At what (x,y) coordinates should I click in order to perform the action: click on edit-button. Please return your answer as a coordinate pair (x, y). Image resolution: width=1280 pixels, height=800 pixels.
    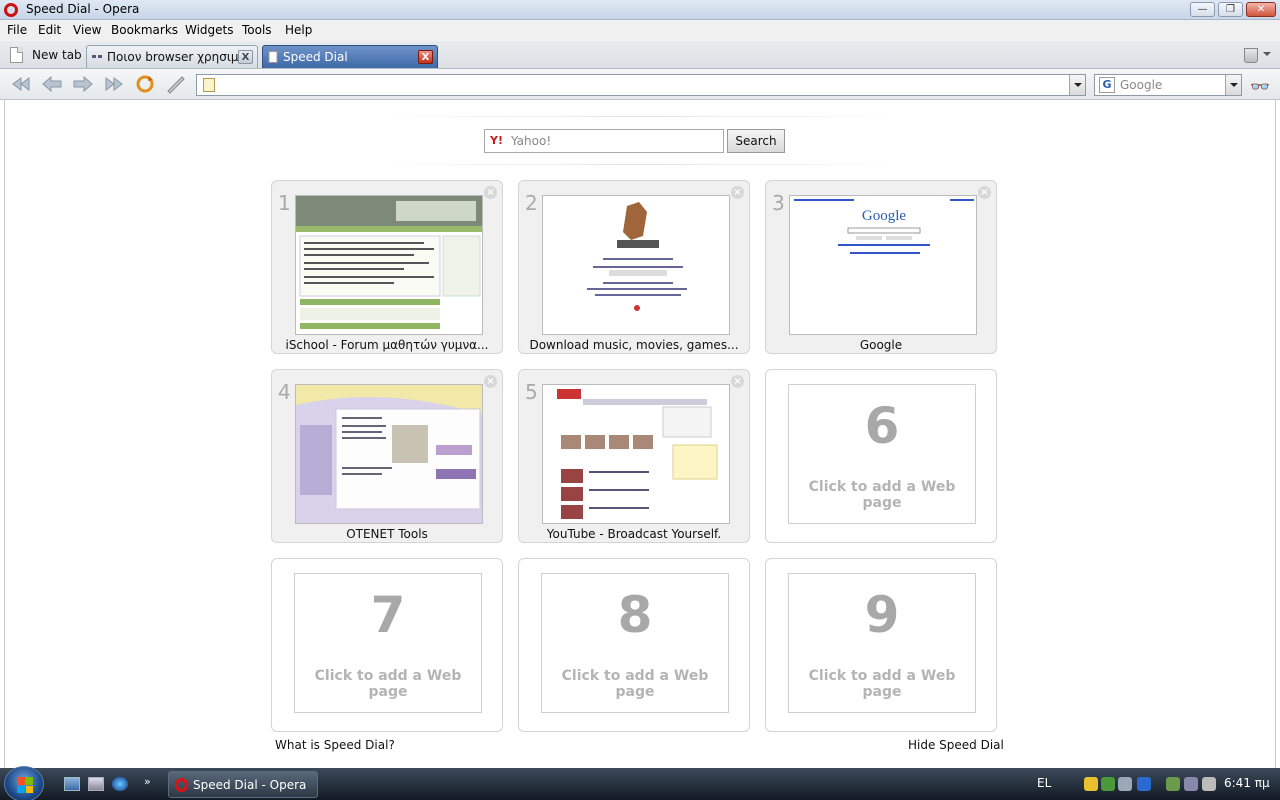
    Looking at the image, I should click on (176, 84).